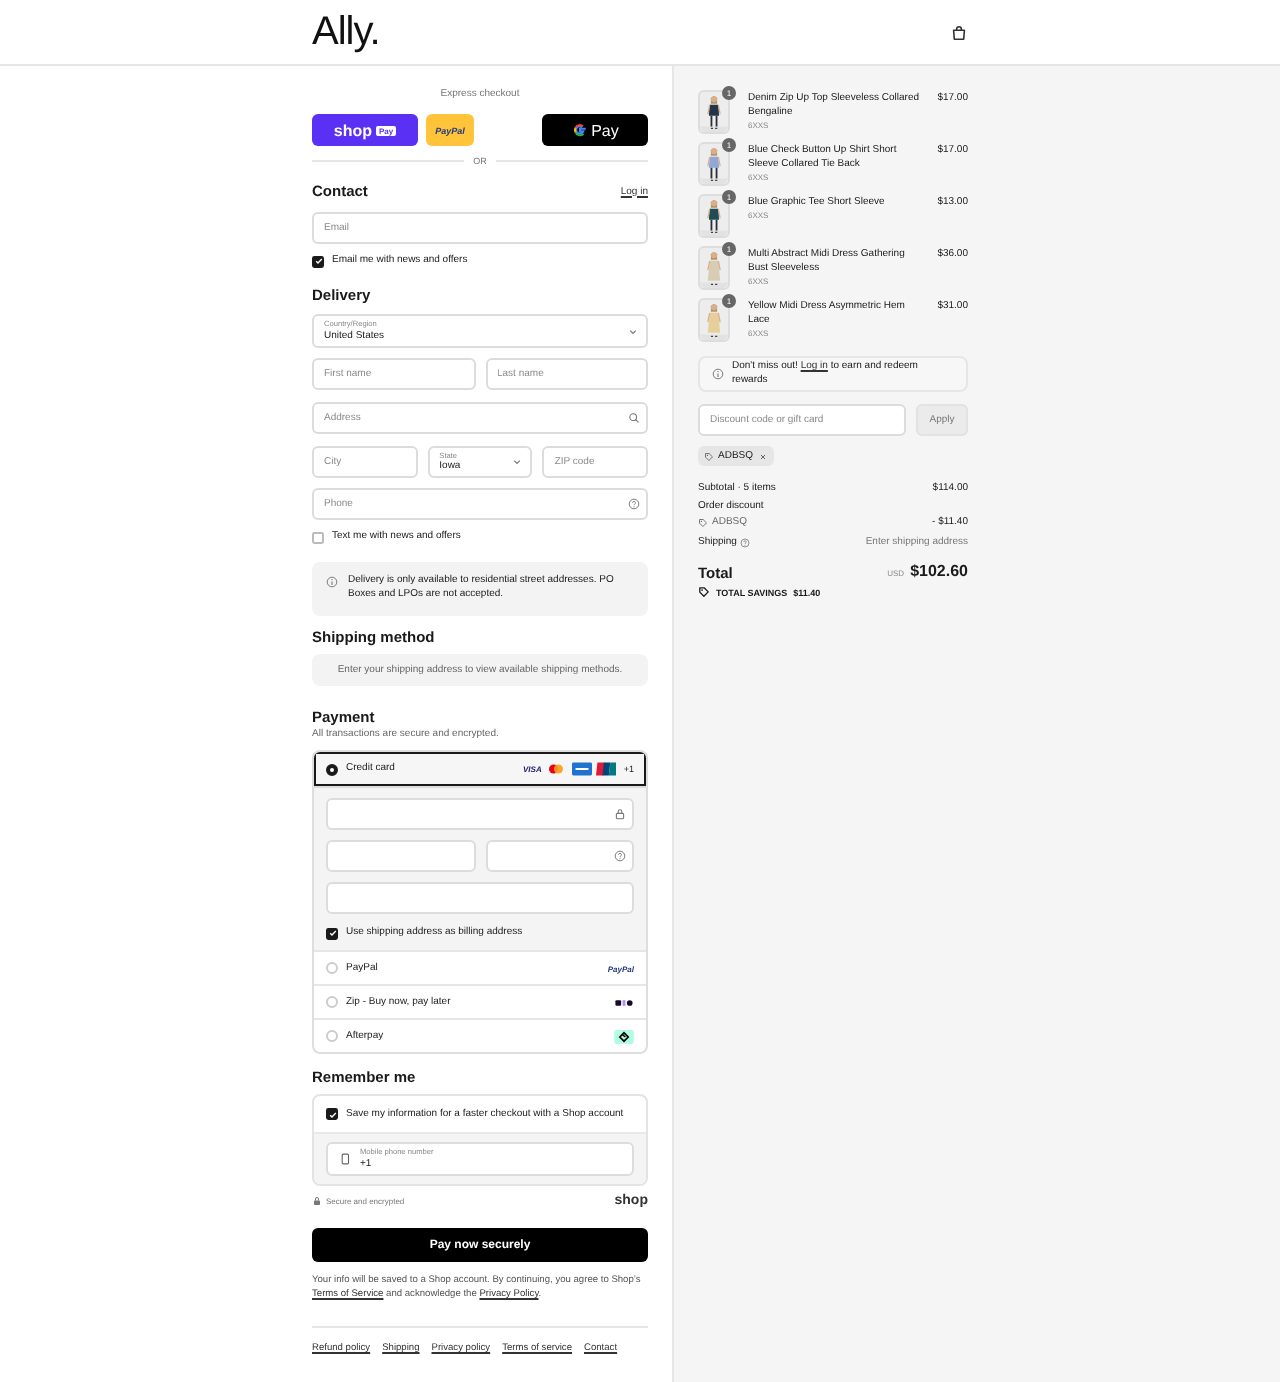 The width and height of the screenshot is (1280, 1382). I want to click on circles-logo-icon, so click(556, 769).